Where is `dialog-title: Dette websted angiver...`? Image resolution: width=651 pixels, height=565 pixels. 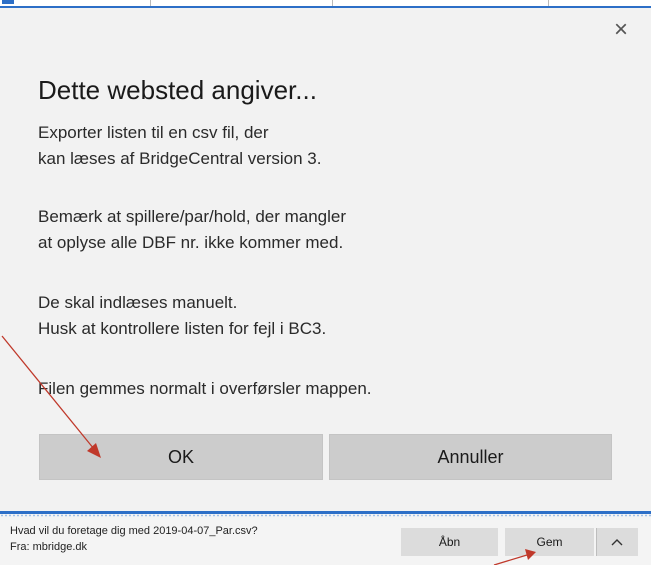 dialog-title: Dette websted angiver... is located at coordinates (177, 90).